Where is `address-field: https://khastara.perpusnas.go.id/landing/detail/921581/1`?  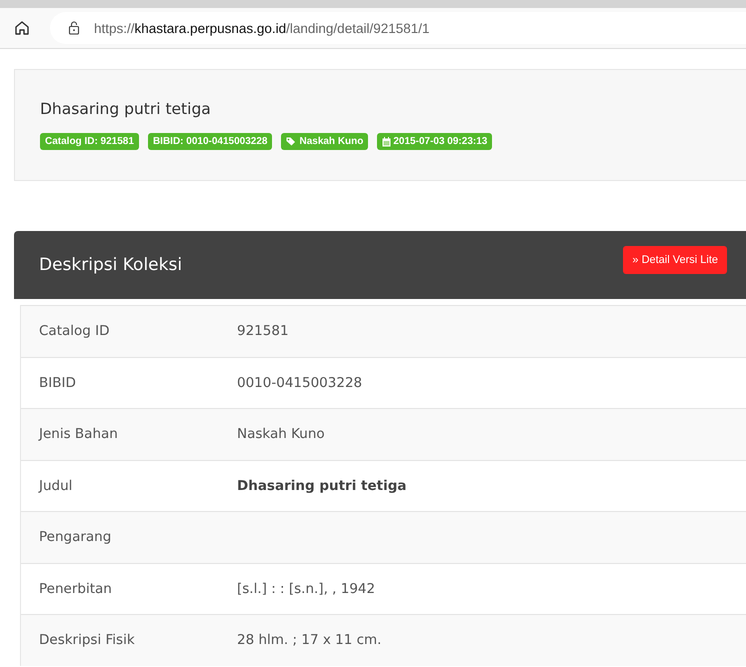
address-field: https://khastara.perpusnas.go.id/landing/detail/921581/1 is located at coordinates (398, 28).